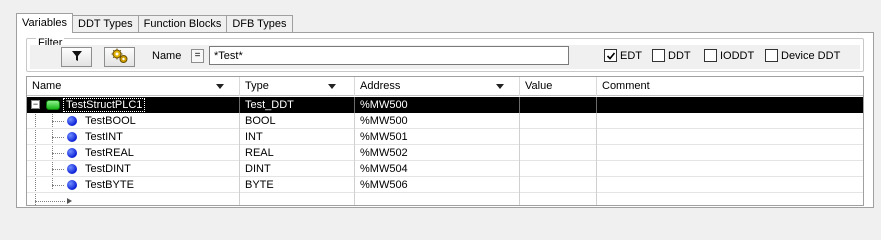 This screenshot has height=240, width=881. I want to click on variable-name: TestINT, so click(104, 137).